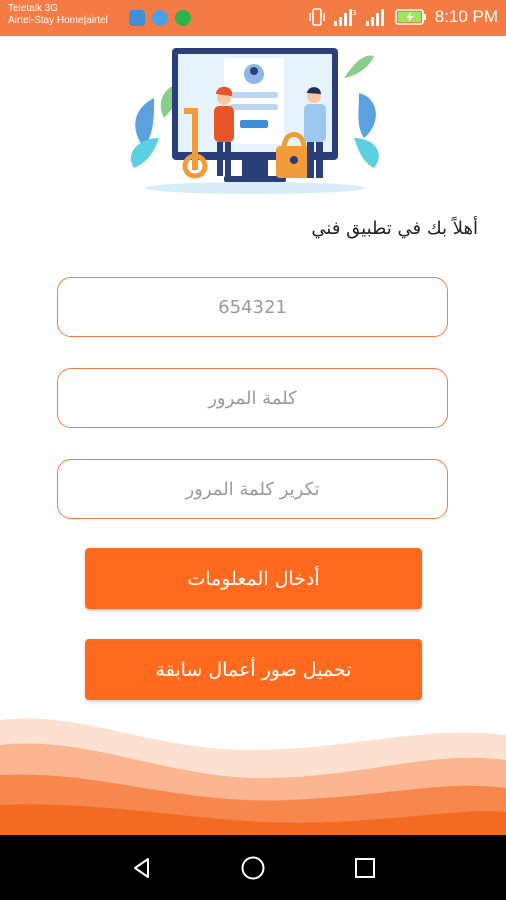 Image resolution: width=506 pixels, height=900 pixels. What do you see at coordinates (33, 8) in the screenshot?
I see `carrier-line-1: Teletalk 3G` at bounding box center [33, 8].